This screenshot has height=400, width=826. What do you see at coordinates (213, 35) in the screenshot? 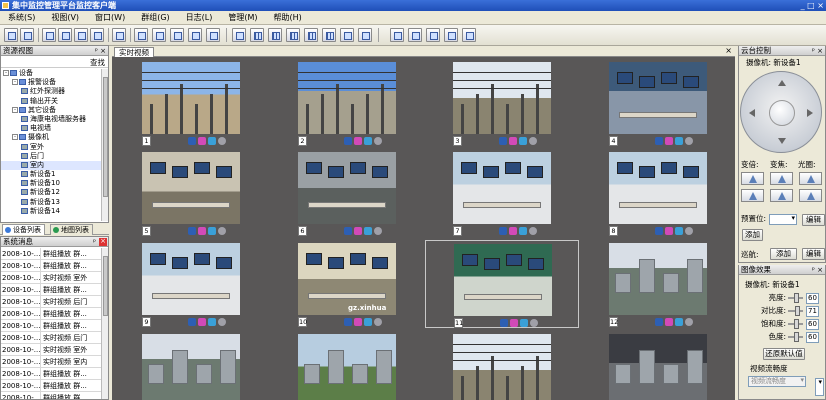
I see `toolbar-play-icon` at bounding box center [213, 35].